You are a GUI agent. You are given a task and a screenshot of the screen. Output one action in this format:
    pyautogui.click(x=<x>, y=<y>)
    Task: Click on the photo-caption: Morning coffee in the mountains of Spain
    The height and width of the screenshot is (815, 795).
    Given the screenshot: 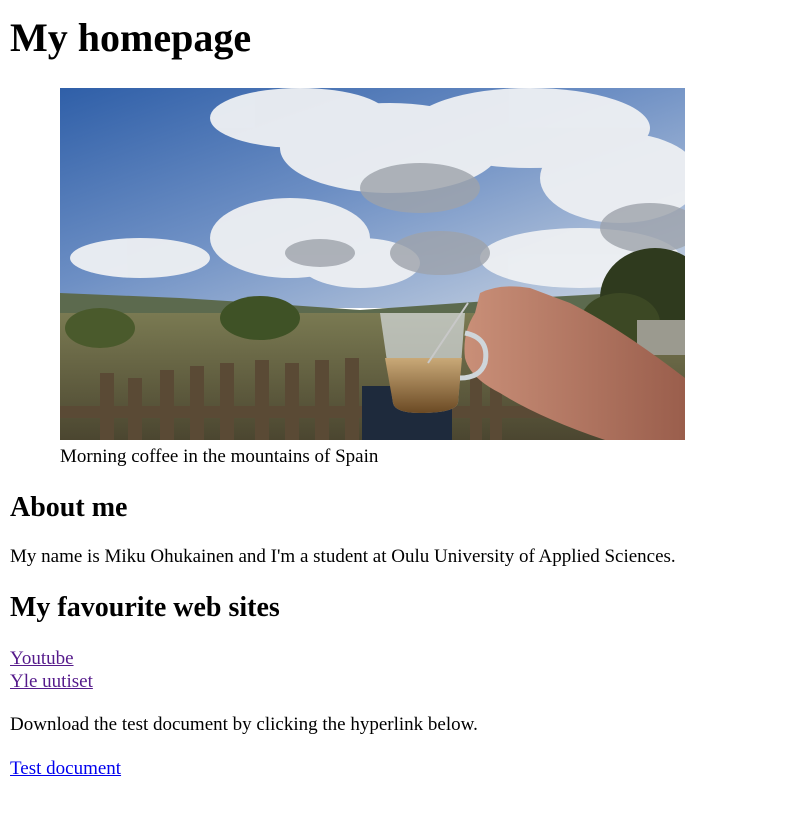 What is the action you would take?
    pyautogui.click(x=219, y=456)
    